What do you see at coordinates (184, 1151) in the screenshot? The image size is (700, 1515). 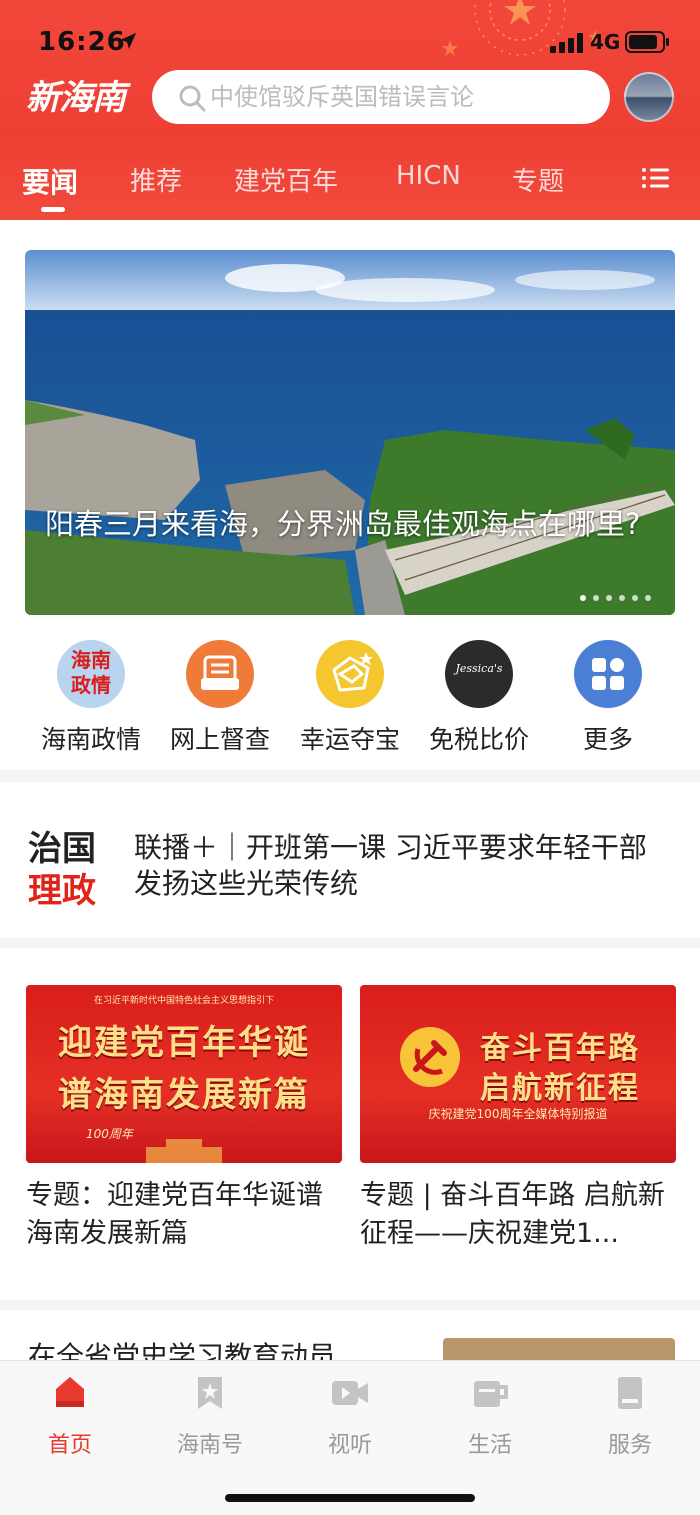 I see `gate-silhouette-icon` at bounding box center [184, 1151].